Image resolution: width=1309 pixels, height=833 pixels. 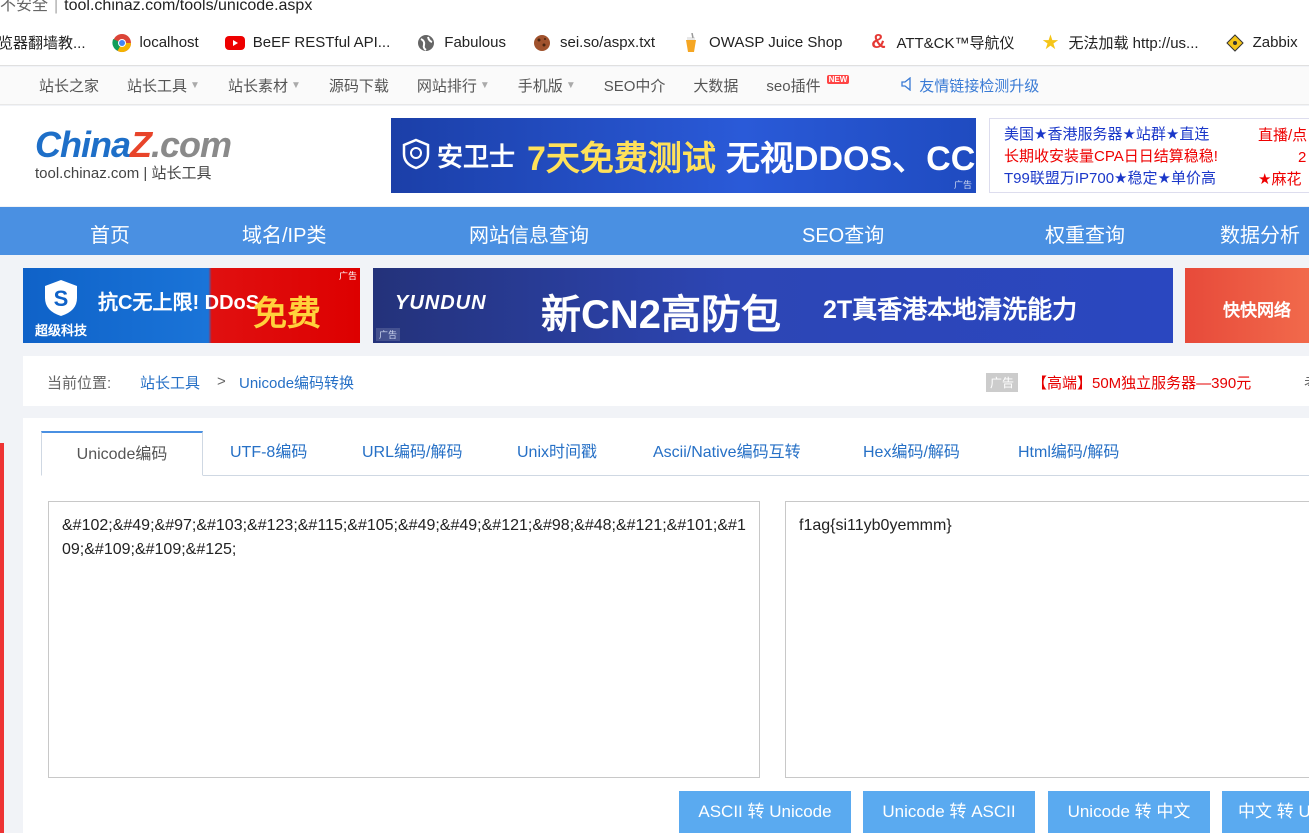 I want to click on main-nav: 首页 域名/IP类 网站信息查询 SEO查询 权重查询 数据分析, so click(x=654, y=231).